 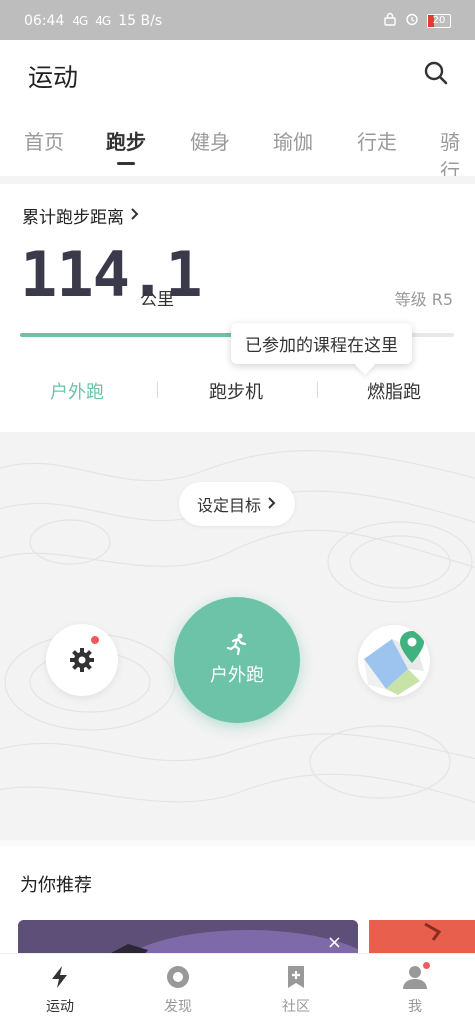 I want to click on level-progress-fill, so click(x=135, y=335).